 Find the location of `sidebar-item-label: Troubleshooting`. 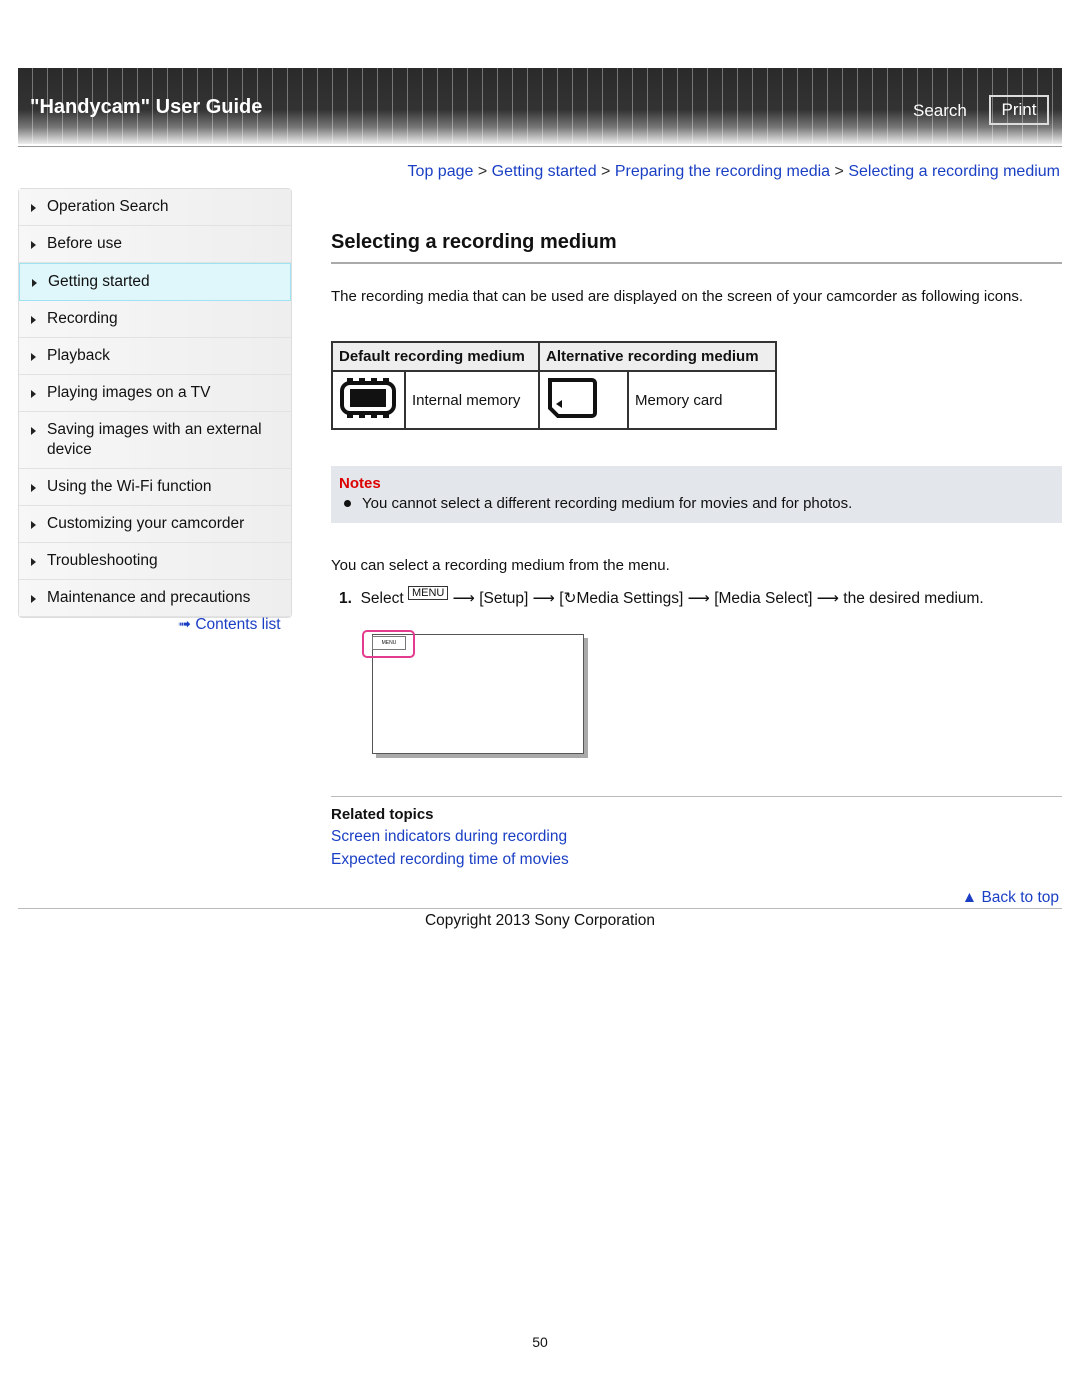

sidebar-item-label: Troubleshooting is located at coordinates (102, 560).